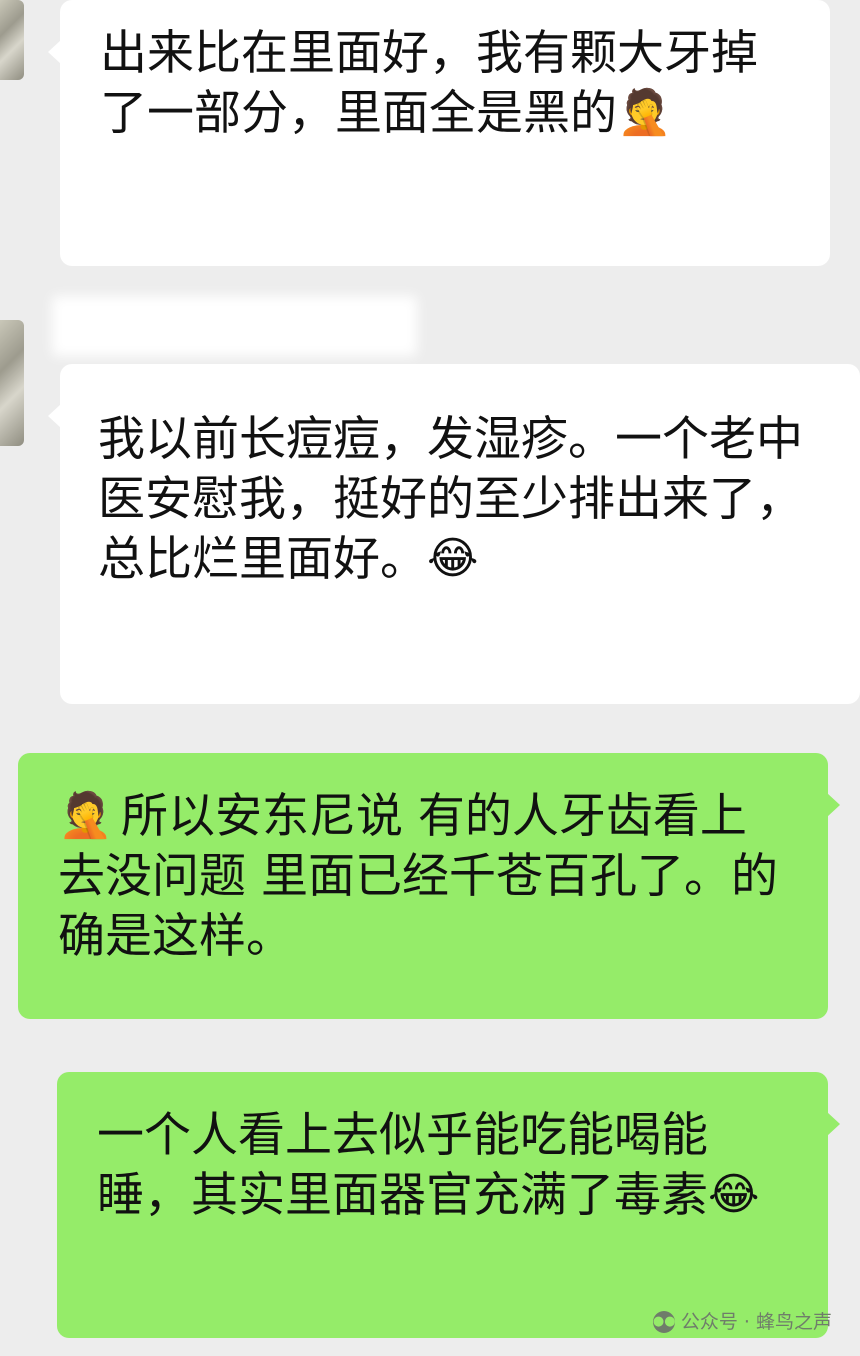 The width and height of the screenshot is (860, 1356). Describe the element at coordinates (402, 1165) in the screenshot. I see `message-text: 一个人看上去似乎能吃能喝能睡，其实里面器官充满了毒素` at that location.